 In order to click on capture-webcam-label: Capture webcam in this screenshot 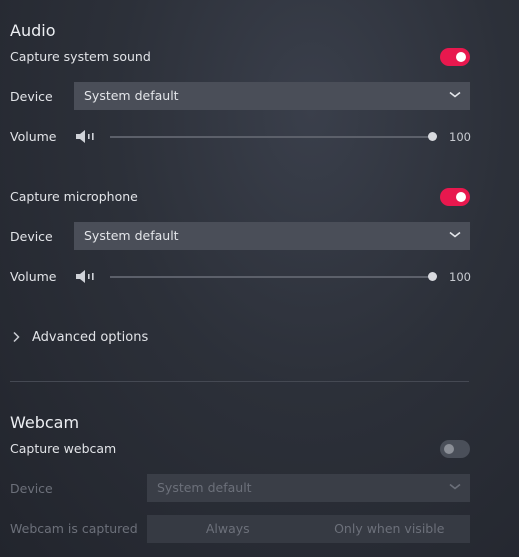, I will do `click(63, 448)`.